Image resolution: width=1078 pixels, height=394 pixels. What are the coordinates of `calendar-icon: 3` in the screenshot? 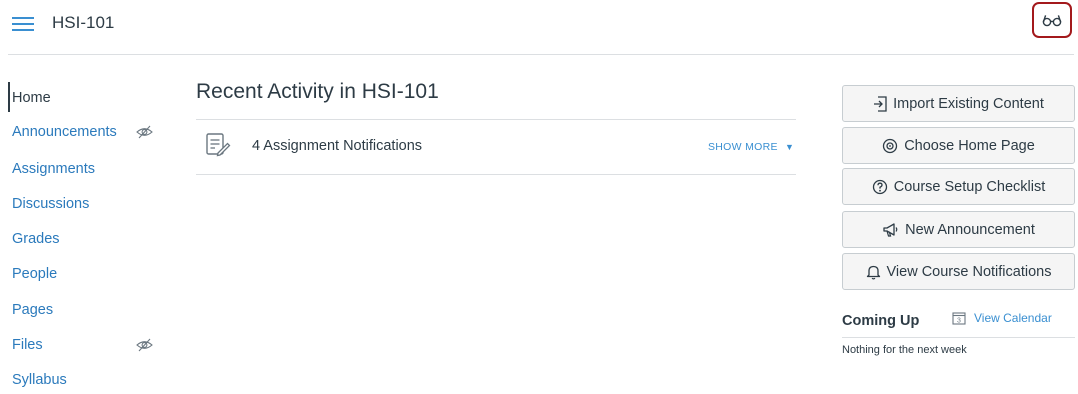 It's located at (959, 318).